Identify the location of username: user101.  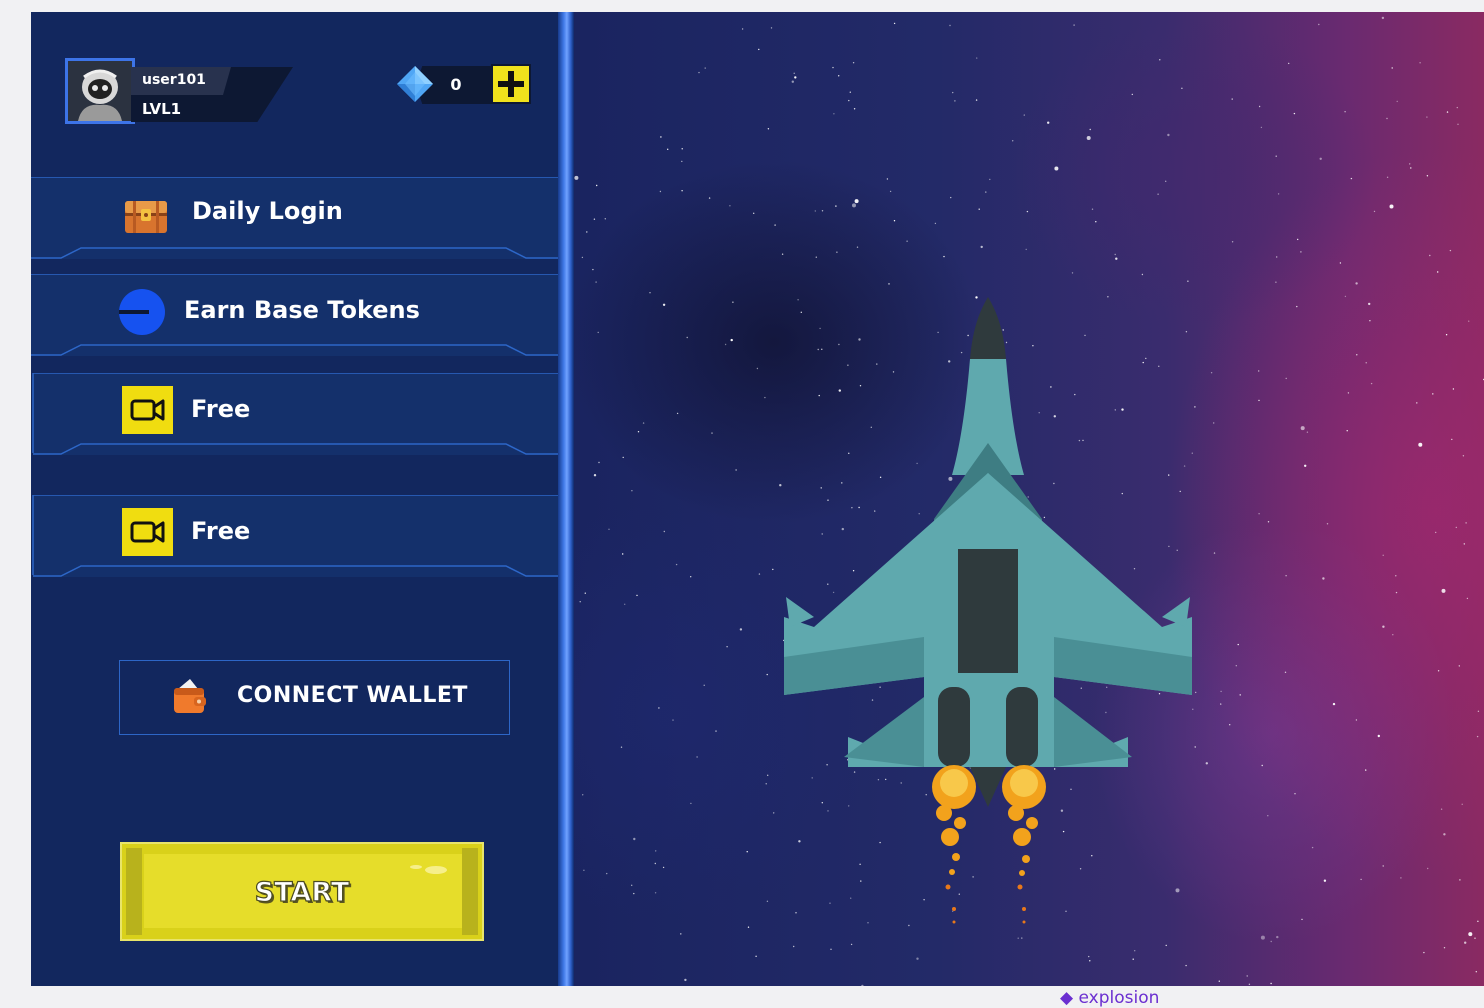
(174, 80).